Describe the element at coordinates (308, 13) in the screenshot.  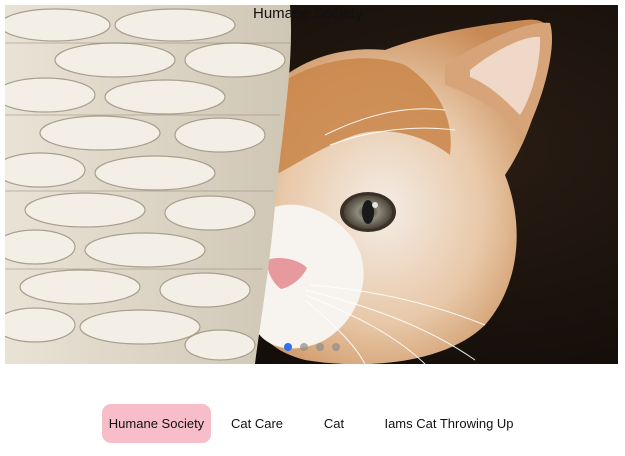
I see `slide-caption: Humane Society` at that location.